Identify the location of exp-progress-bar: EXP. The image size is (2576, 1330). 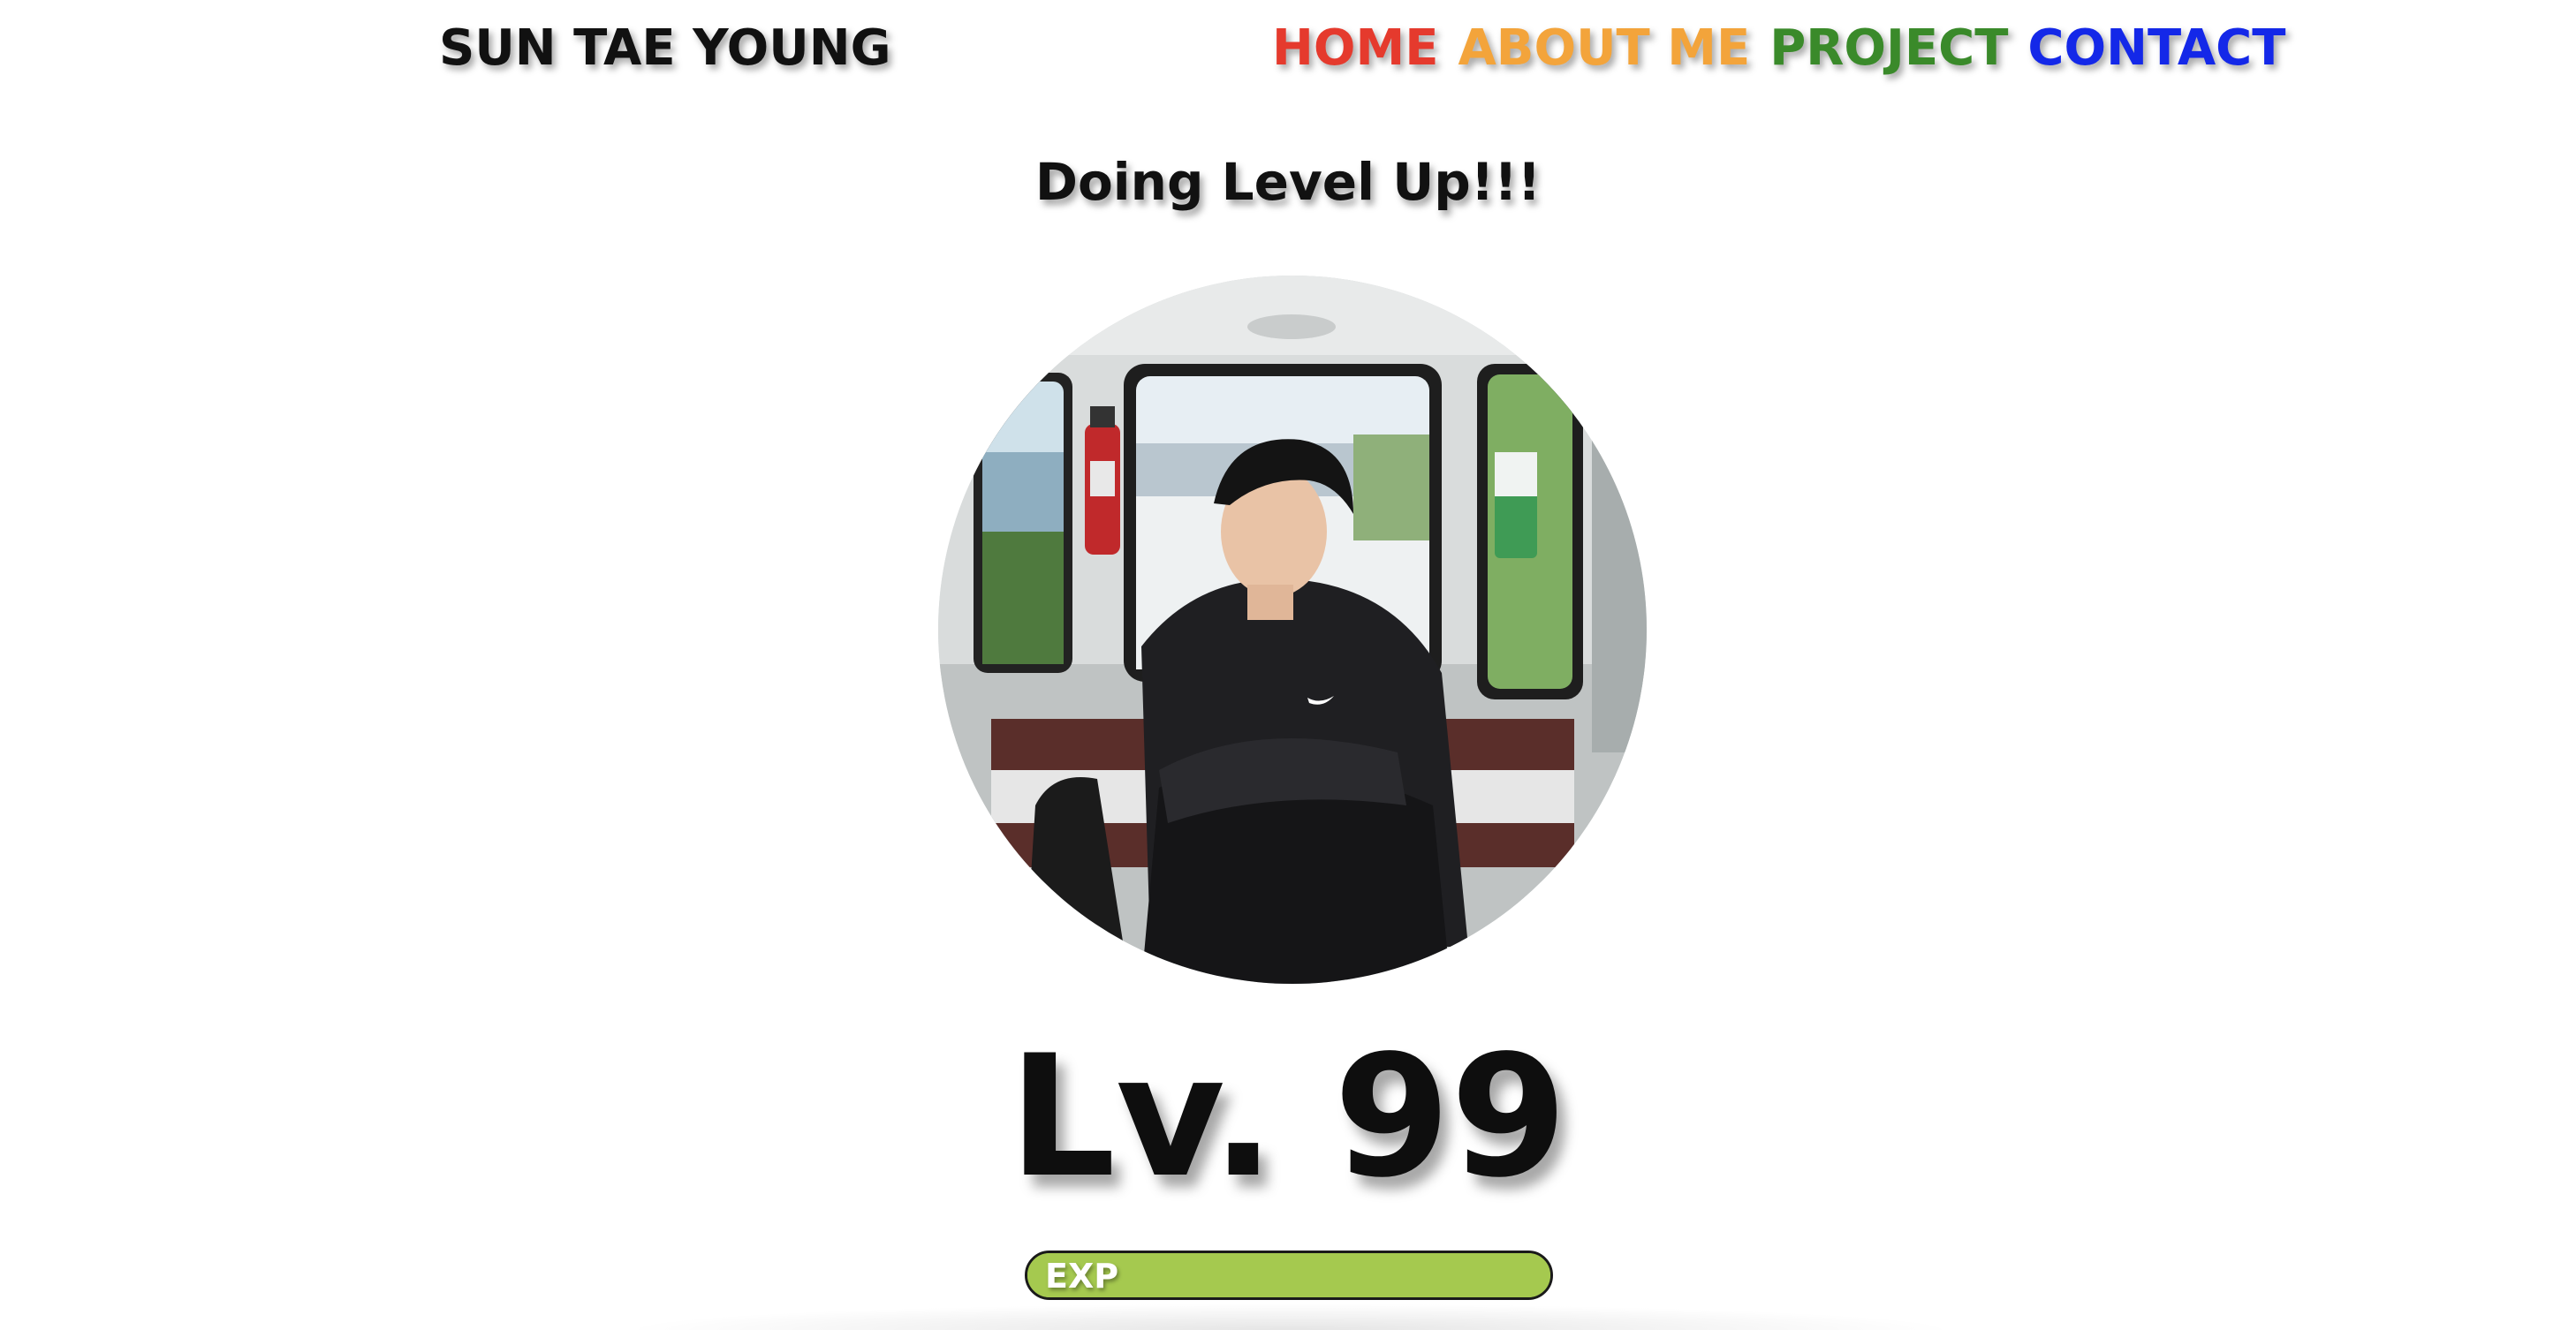
(1289, 1275).